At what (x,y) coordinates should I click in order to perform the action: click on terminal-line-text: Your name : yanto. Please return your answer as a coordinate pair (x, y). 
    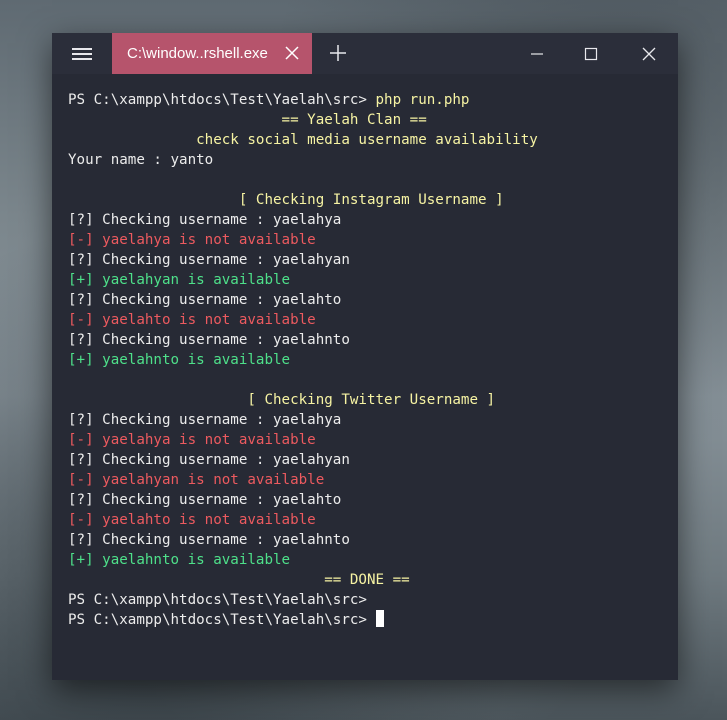
    Looking at the image, I should click on (141, 160).